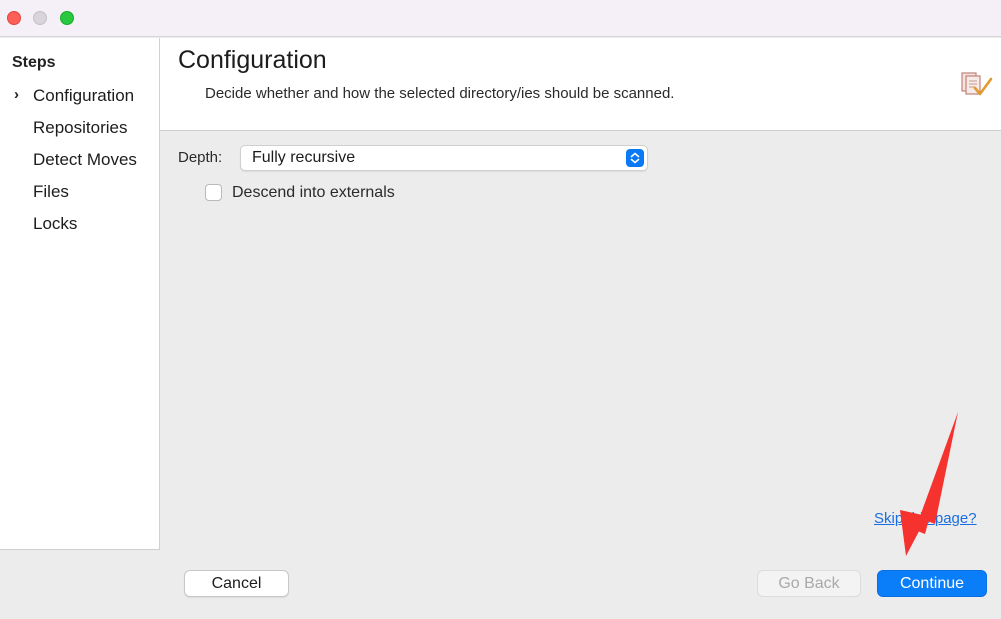  What do you see at coordinates (635, 158) in the screenshot?
I see `select-stepper-icon` at bounding box center [635, 158].